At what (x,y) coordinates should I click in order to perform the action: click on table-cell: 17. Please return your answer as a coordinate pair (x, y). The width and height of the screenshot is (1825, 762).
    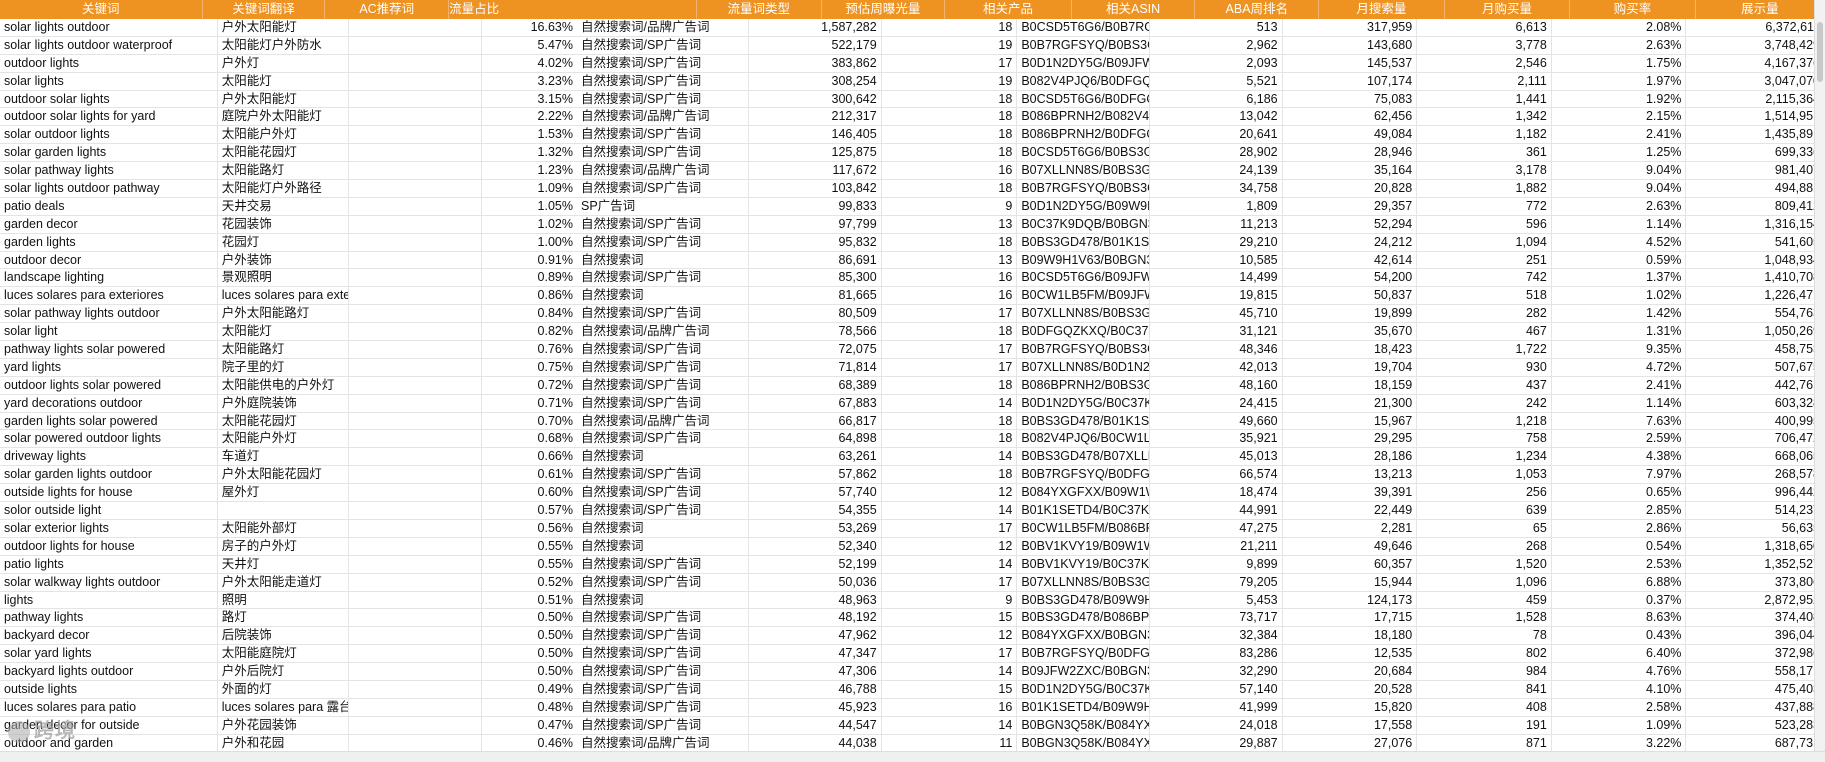
    Looking at the image, I should click on (950, 582).